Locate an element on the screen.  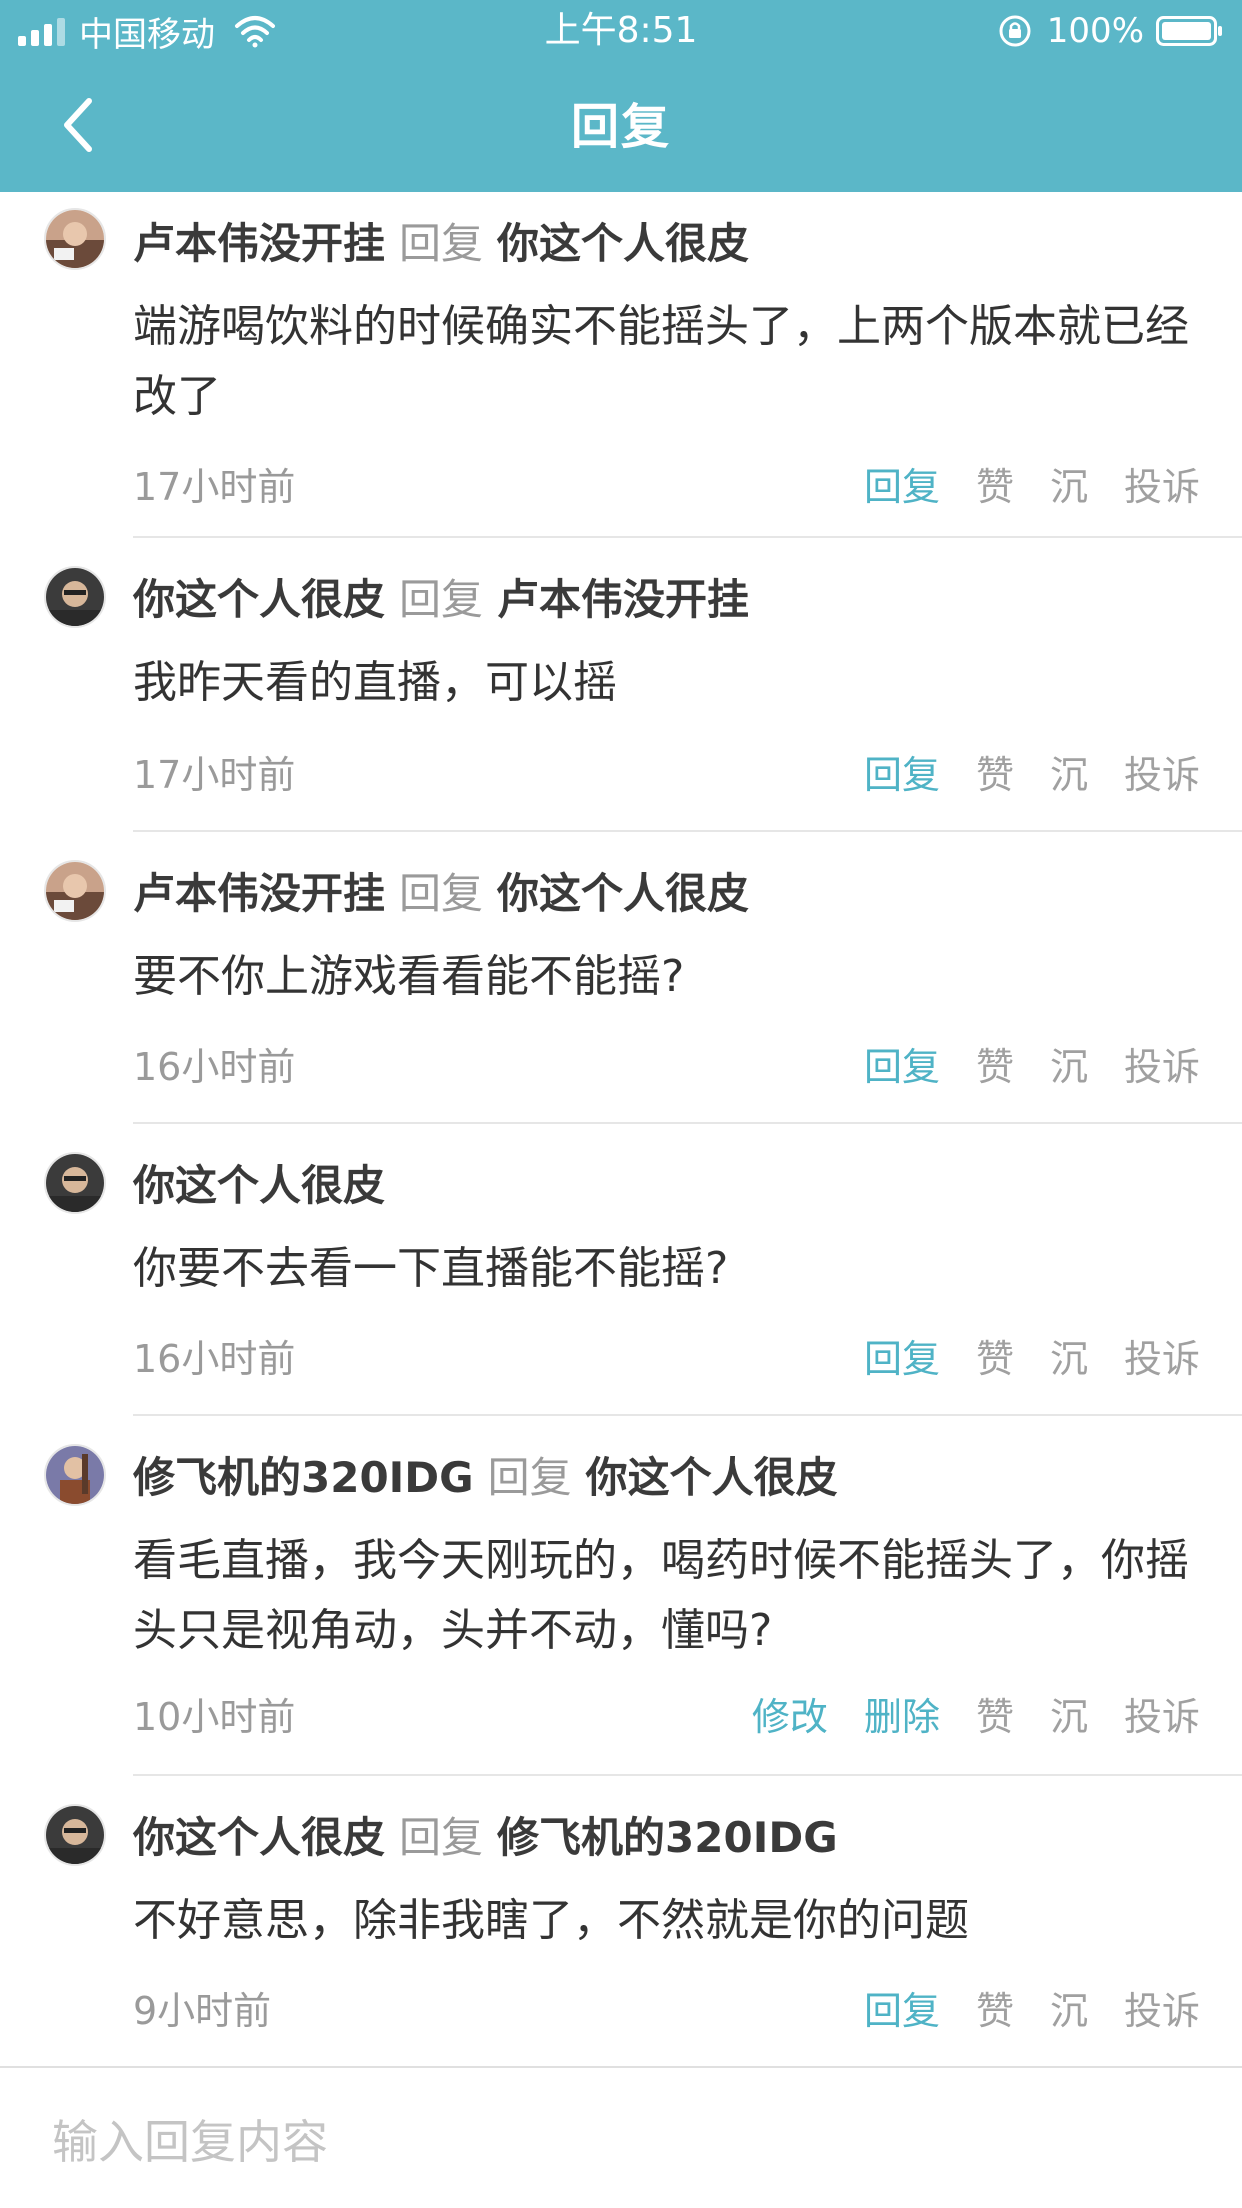
comment-time: 10小时前 is located at coordinates (214, 1717).